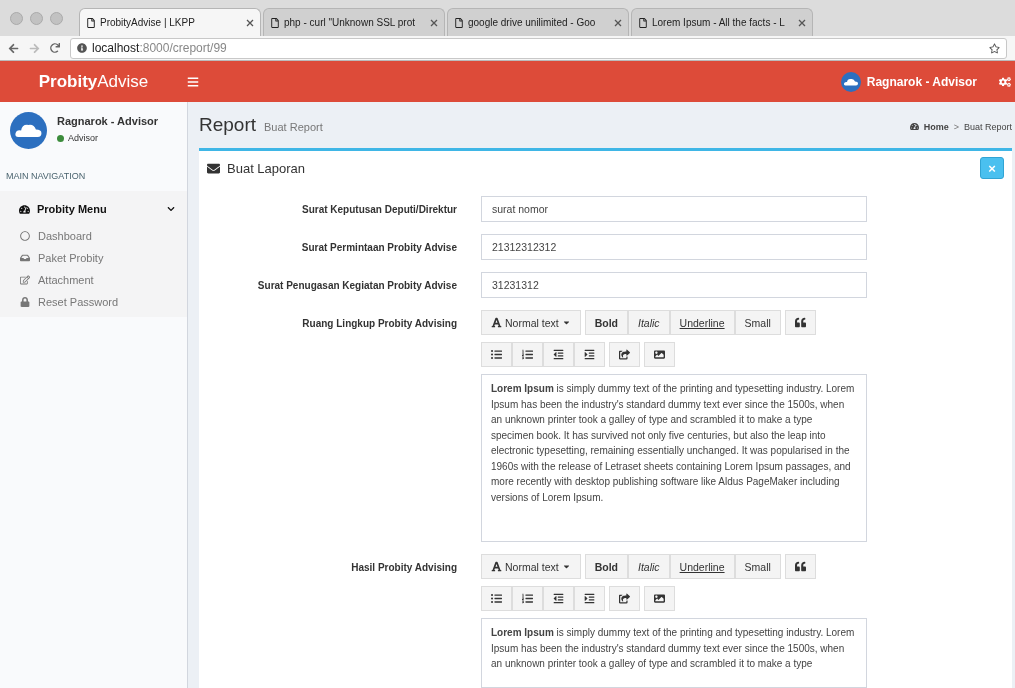  I want to click on caret-icon, so click(566, 566).